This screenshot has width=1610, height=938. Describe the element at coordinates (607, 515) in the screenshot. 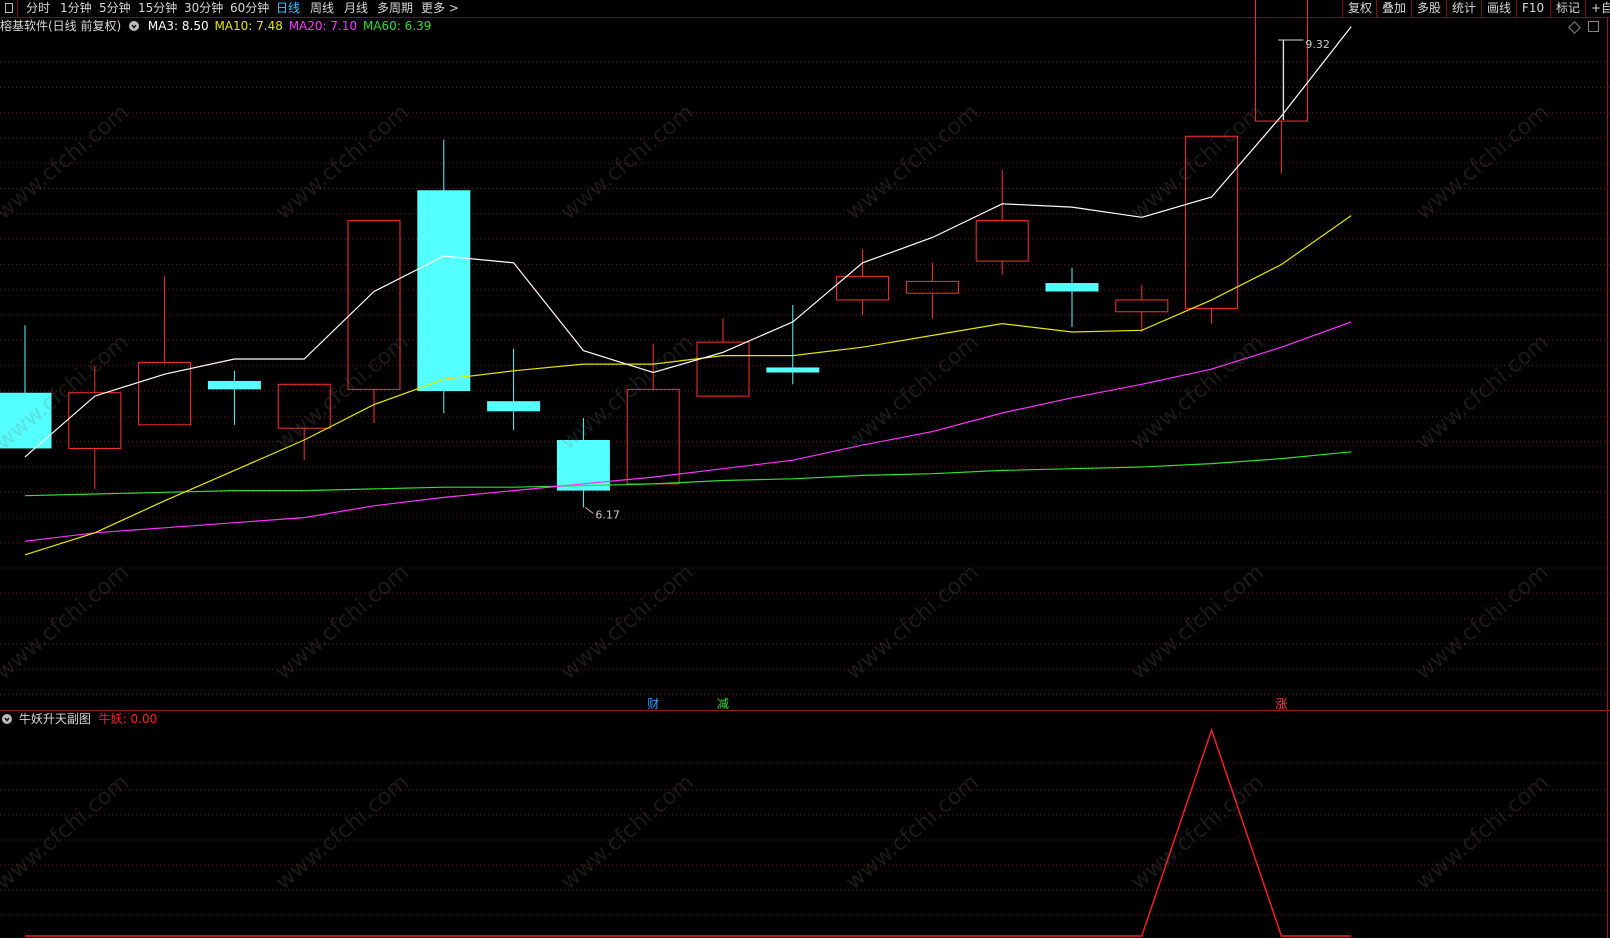

I see `low-price-label: 6.17` at that location.